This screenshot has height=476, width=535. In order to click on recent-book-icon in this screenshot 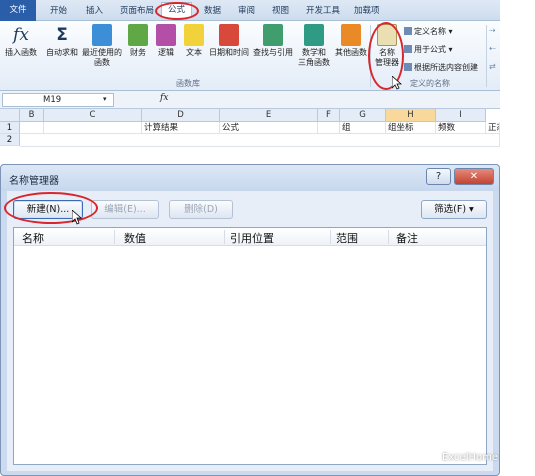, I will do `click(102, 35)`.